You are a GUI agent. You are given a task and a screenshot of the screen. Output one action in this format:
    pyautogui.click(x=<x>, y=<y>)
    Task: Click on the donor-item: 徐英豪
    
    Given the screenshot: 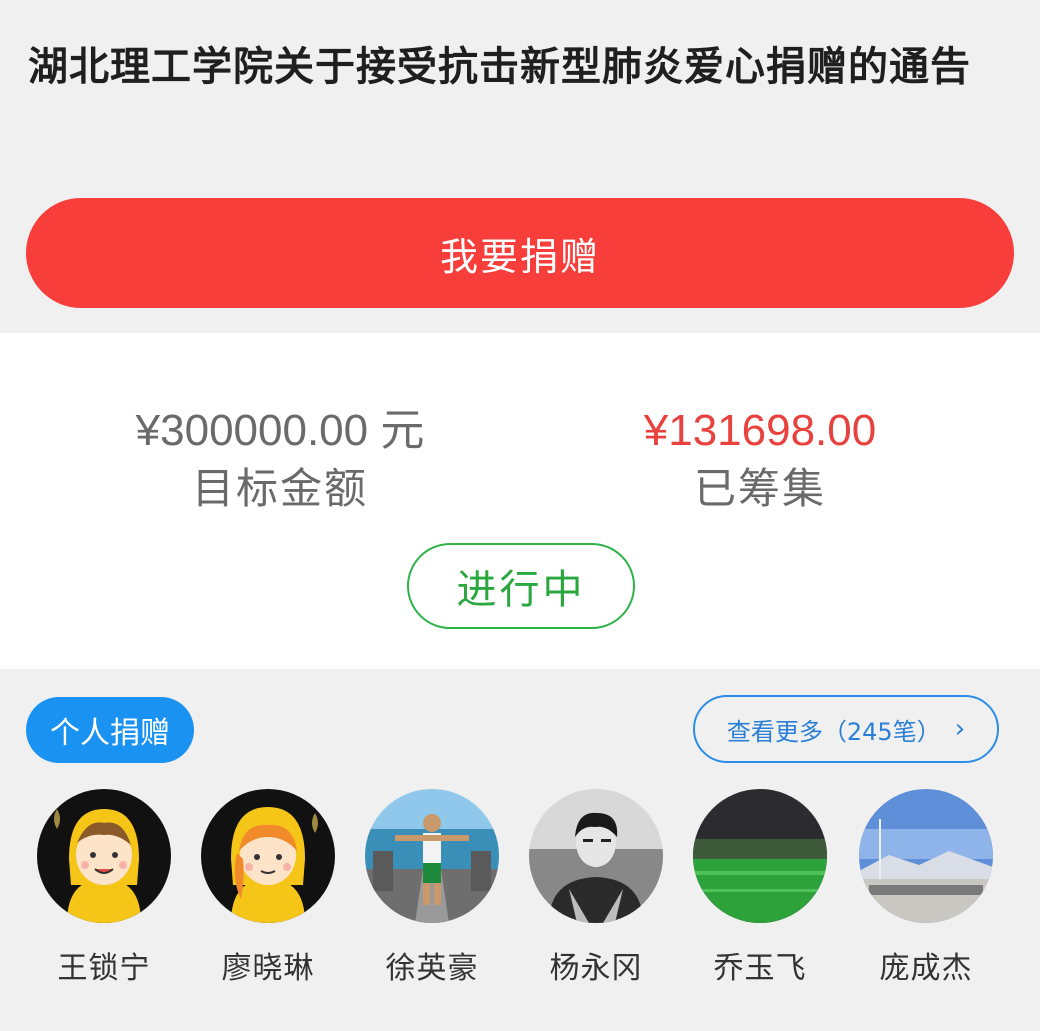 What is the action you would take?
    pyautogui.click(x=432, y=888)
    